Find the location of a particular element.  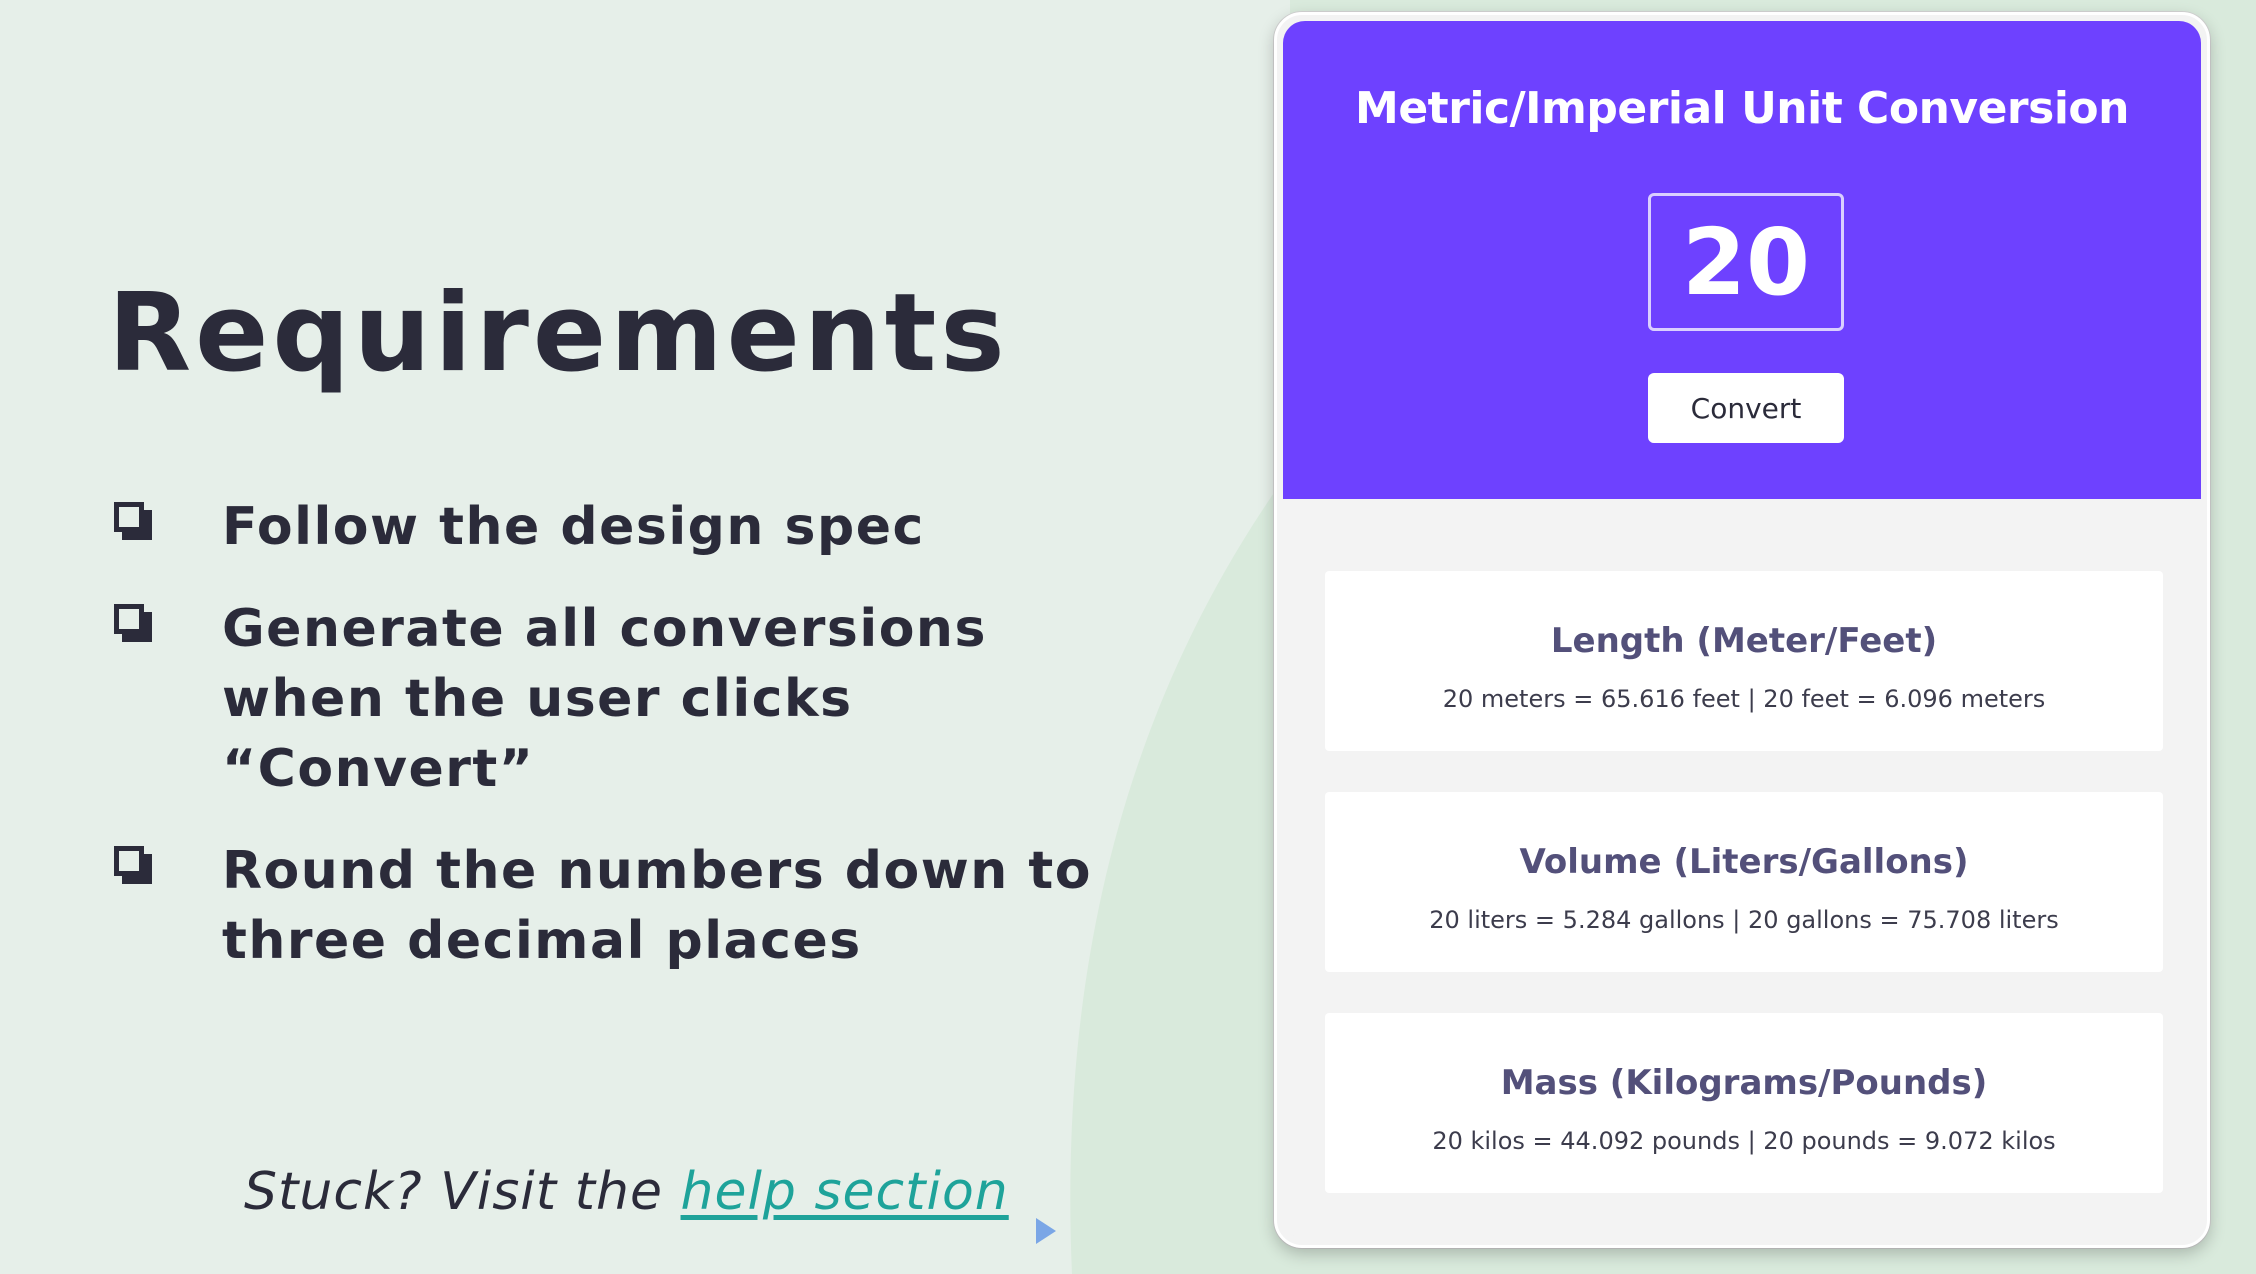

cursor-pointer-icon is located at coordinates (1046, 1231).